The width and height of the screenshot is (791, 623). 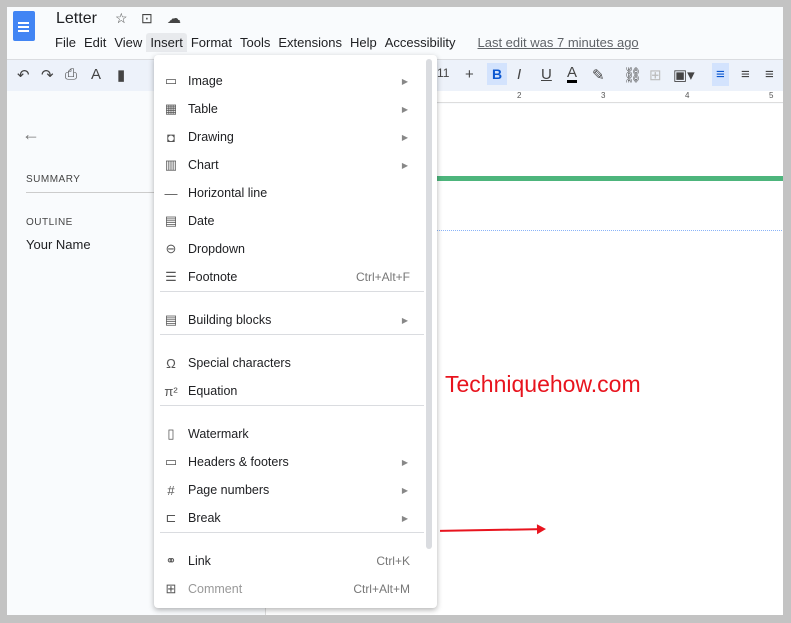 What do you see at coordinates (96, 74) in the screenshot?
I see `spellcheck-icon: A` at bounding box center [96, 74].